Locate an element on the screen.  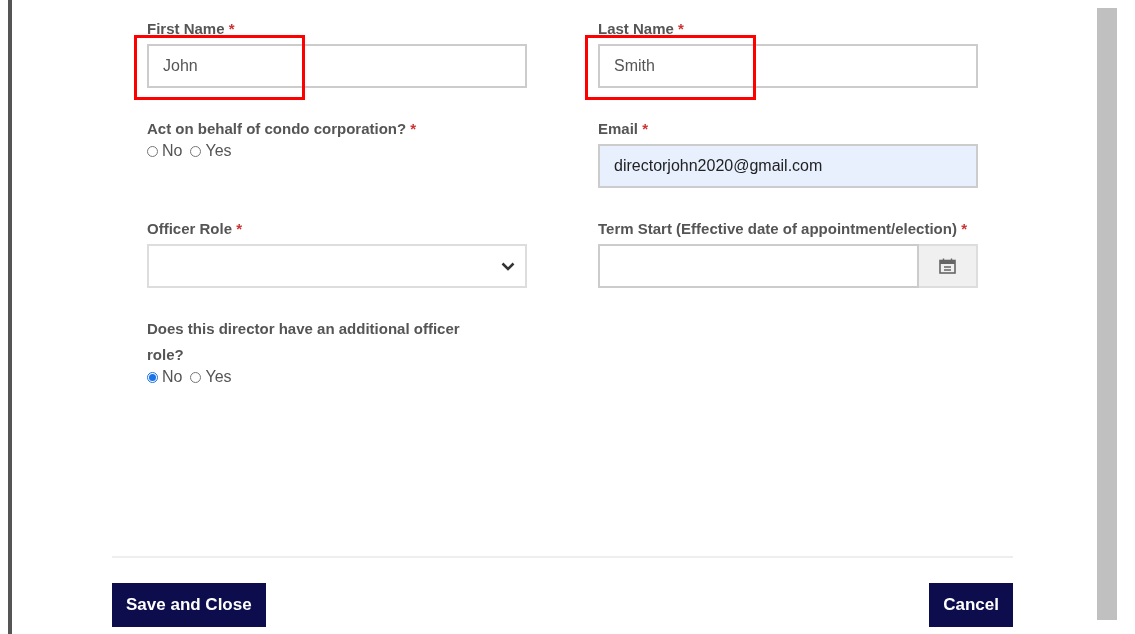
text-field: Smith is located at coordinates (788, 66).